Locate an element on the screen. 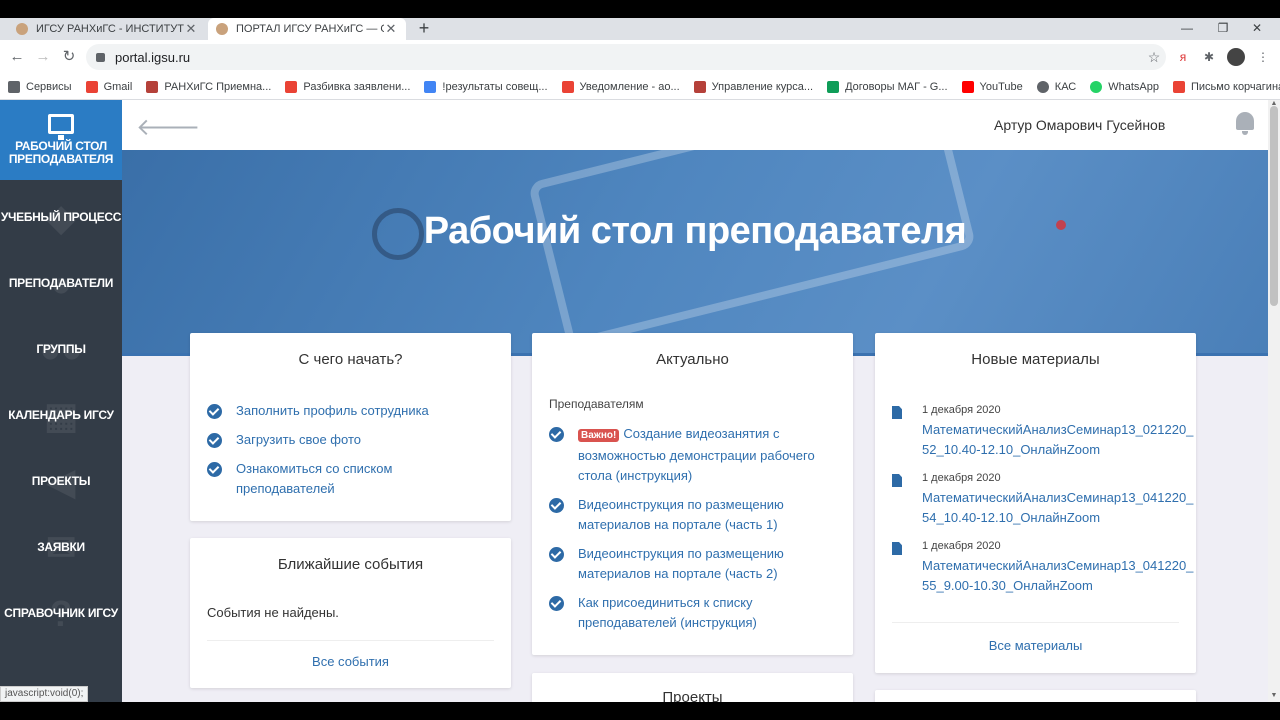  sidebar-item-label: ЗАЯВКИ is located at coordinates (61, 546).